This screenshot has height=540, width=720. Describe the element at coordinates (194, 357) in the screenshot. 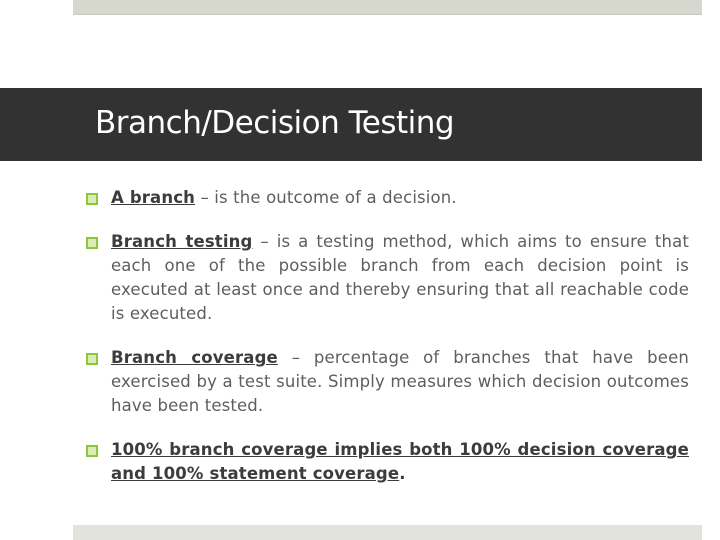

I see `bullet-term: Branch coverage` at that location.